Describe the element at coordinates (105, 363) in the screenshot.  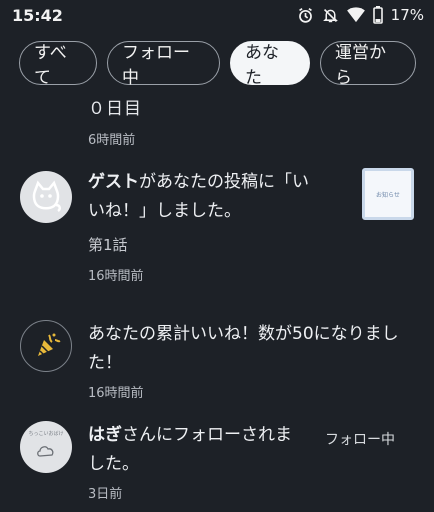
I see `message-line-2: た！` at that location.